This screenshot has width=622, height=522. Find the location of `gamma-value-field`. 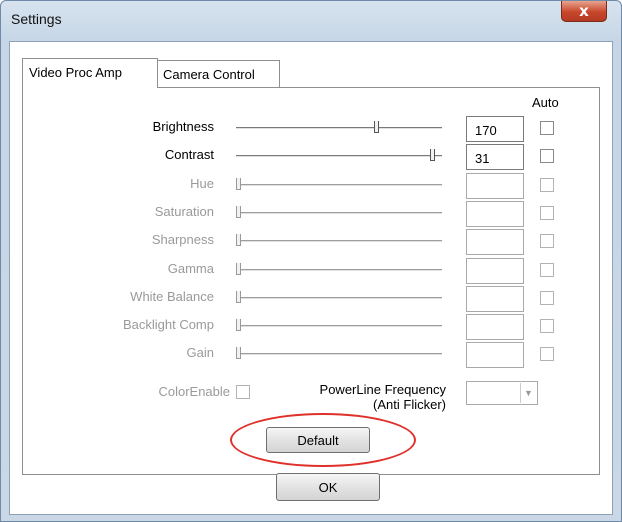

gamma-value-field is located at coordinates (495, 271).